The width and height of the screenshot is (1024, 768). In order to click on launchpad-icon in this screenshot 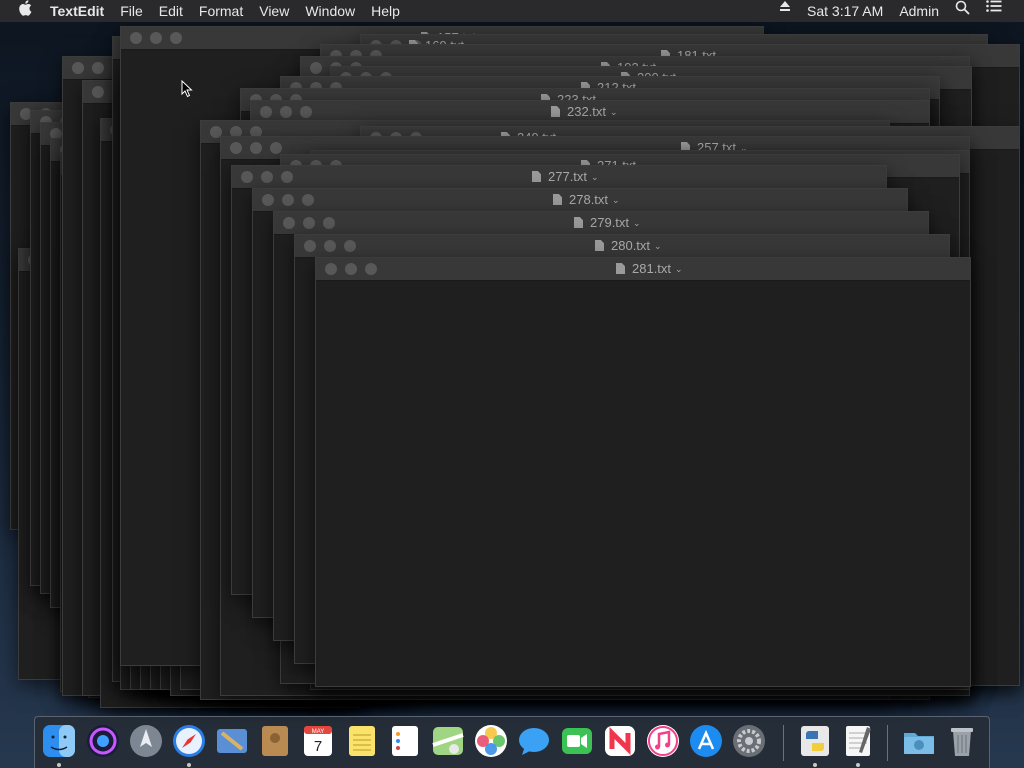, I will do `click(146, 741)`.